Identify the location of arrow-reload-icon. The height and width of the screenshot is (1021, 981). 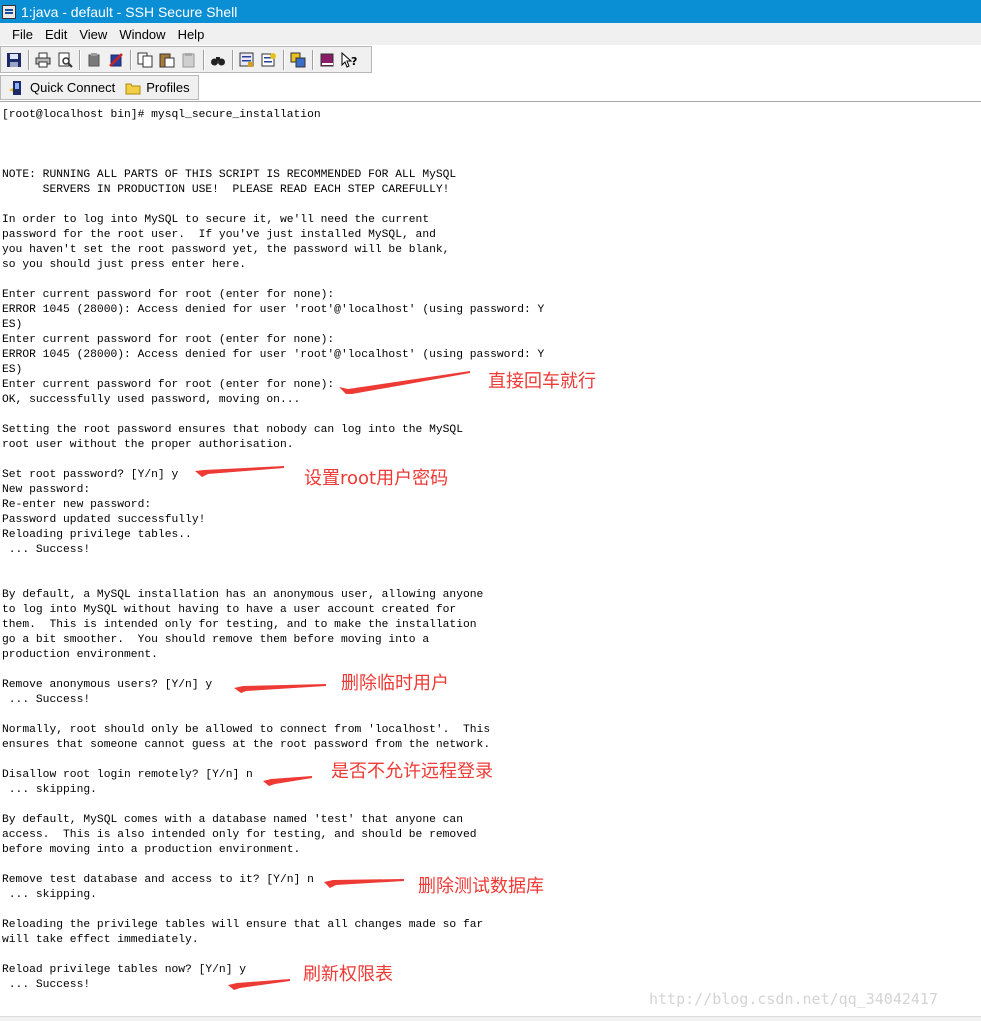
(259, 984).